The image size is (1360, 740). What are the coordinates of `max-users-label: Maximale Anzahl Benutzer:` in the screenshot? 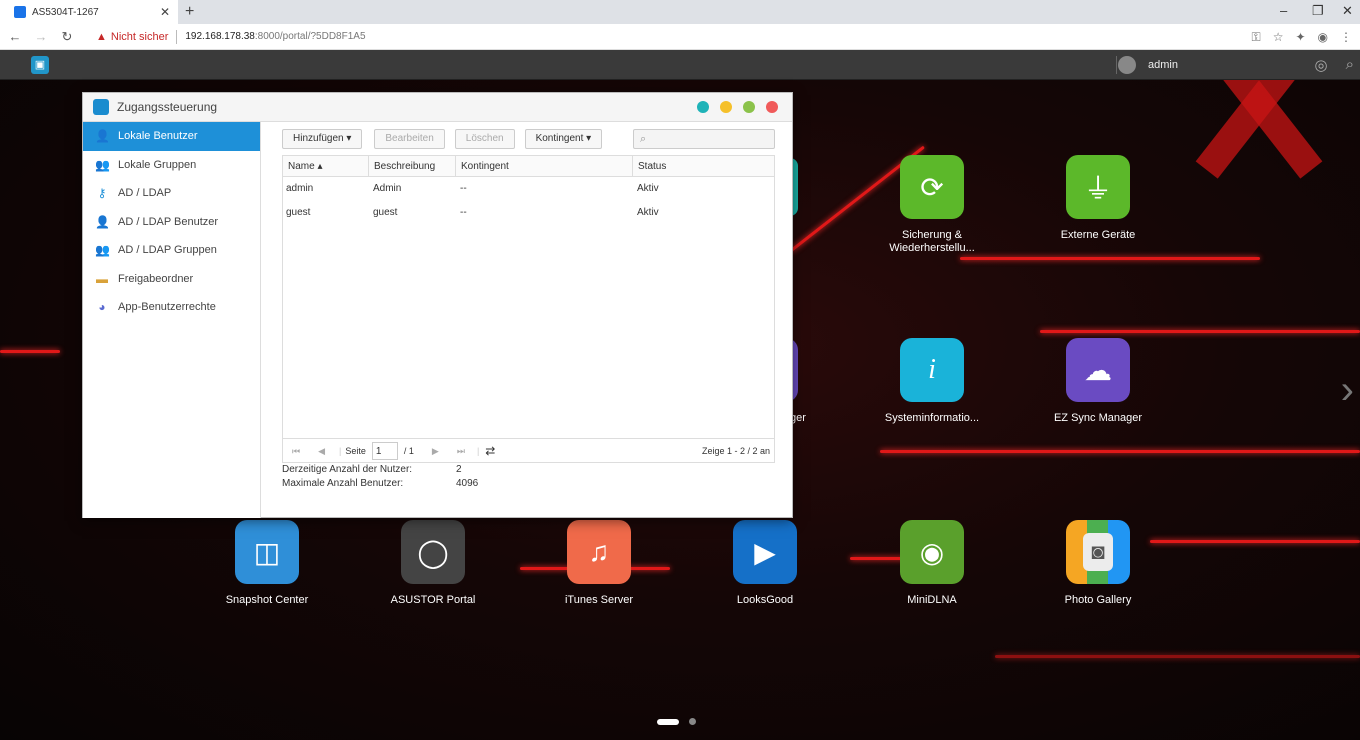 It's located at (343, 483).